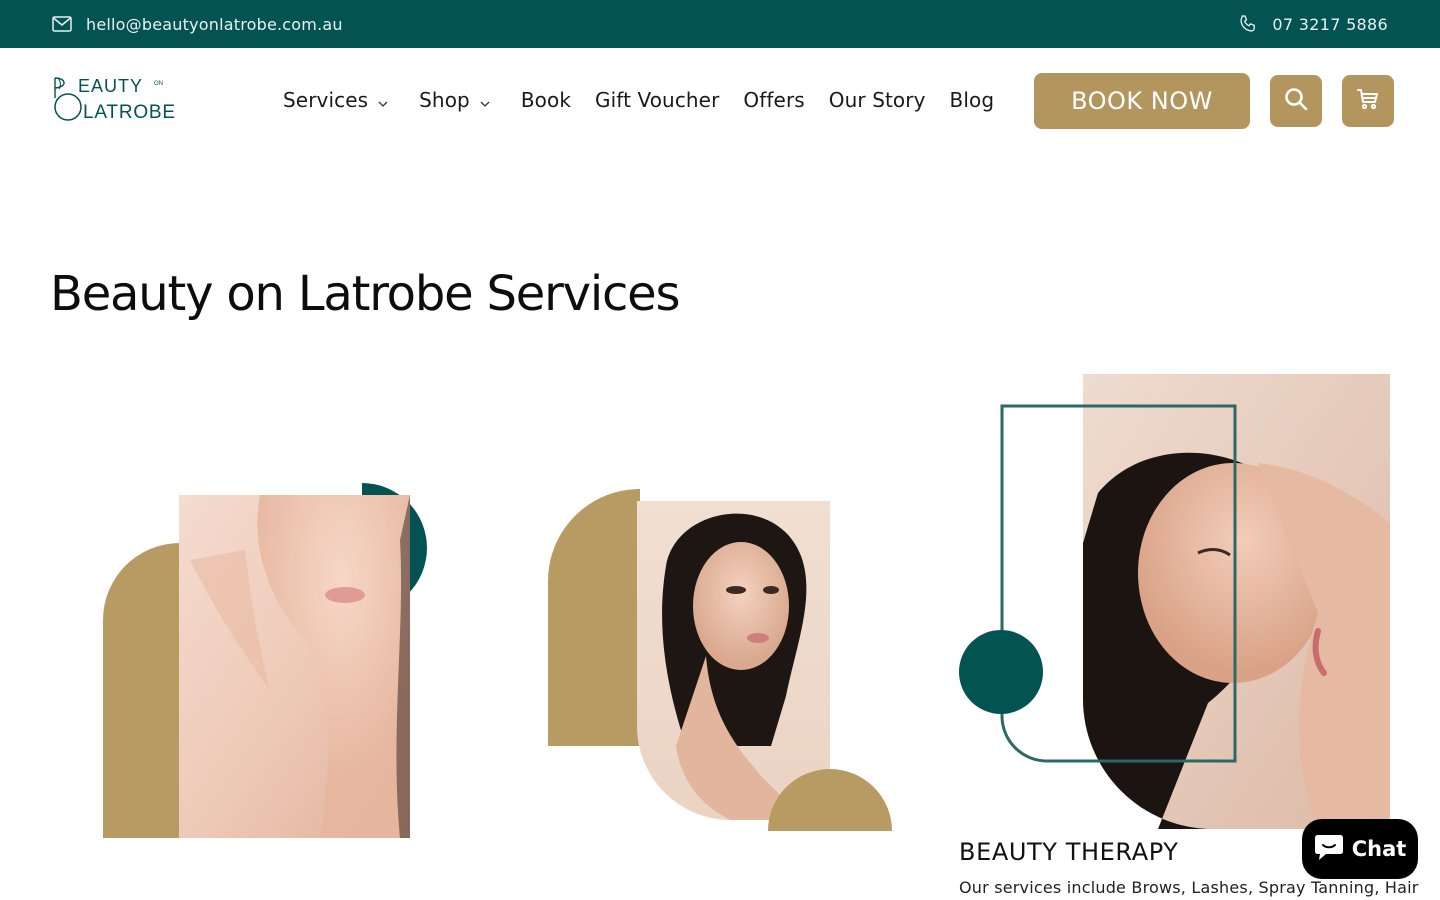 The height and width of the screenshot is (900, 1440). Describe the element at coordinates (62, 24) in the screenshot. I see `mail-icon` at that location.